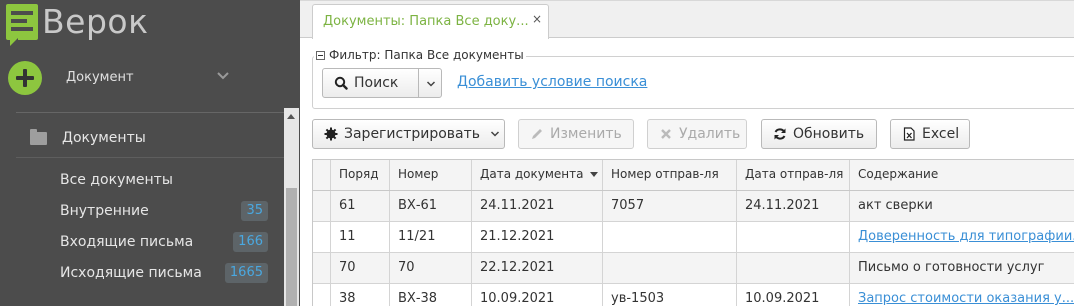  I want to click on sidebar-item-incoming-letters: Входящие письма 166, so click(142, 243).